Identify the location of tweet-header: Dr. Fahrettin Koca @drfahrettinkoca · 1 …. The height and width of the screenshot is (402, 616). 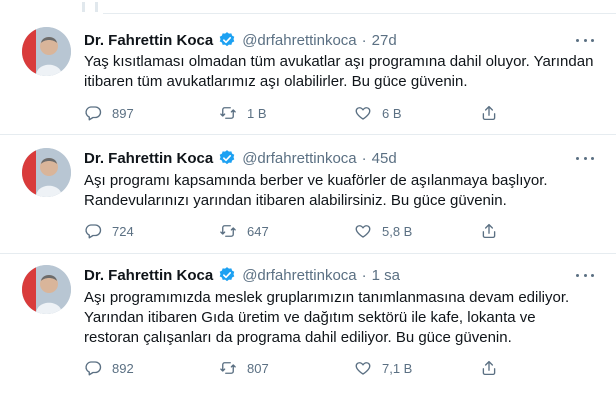
(242, 275).